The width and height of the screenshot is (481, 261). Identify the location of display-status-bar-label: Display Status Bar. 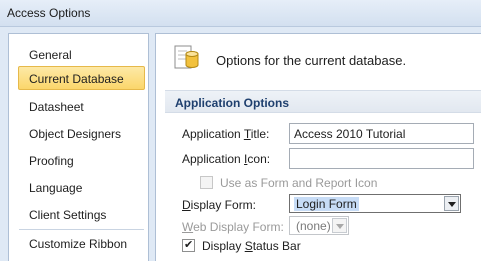
(251, 246).